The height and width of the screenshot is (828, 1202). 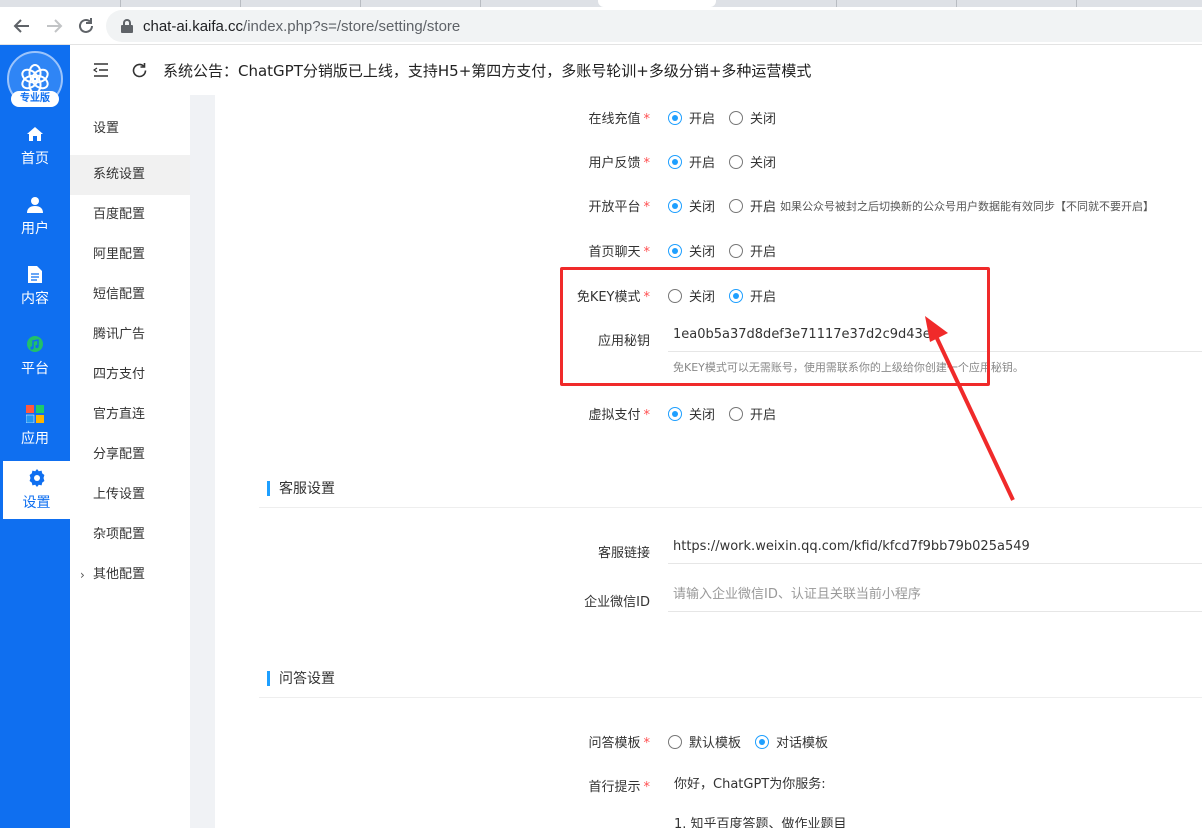 What do you see at coordinates (619, 252) in the screenshot?
I see `home-chat-label: 首页聊天 *` at bounding box center [619, 252].